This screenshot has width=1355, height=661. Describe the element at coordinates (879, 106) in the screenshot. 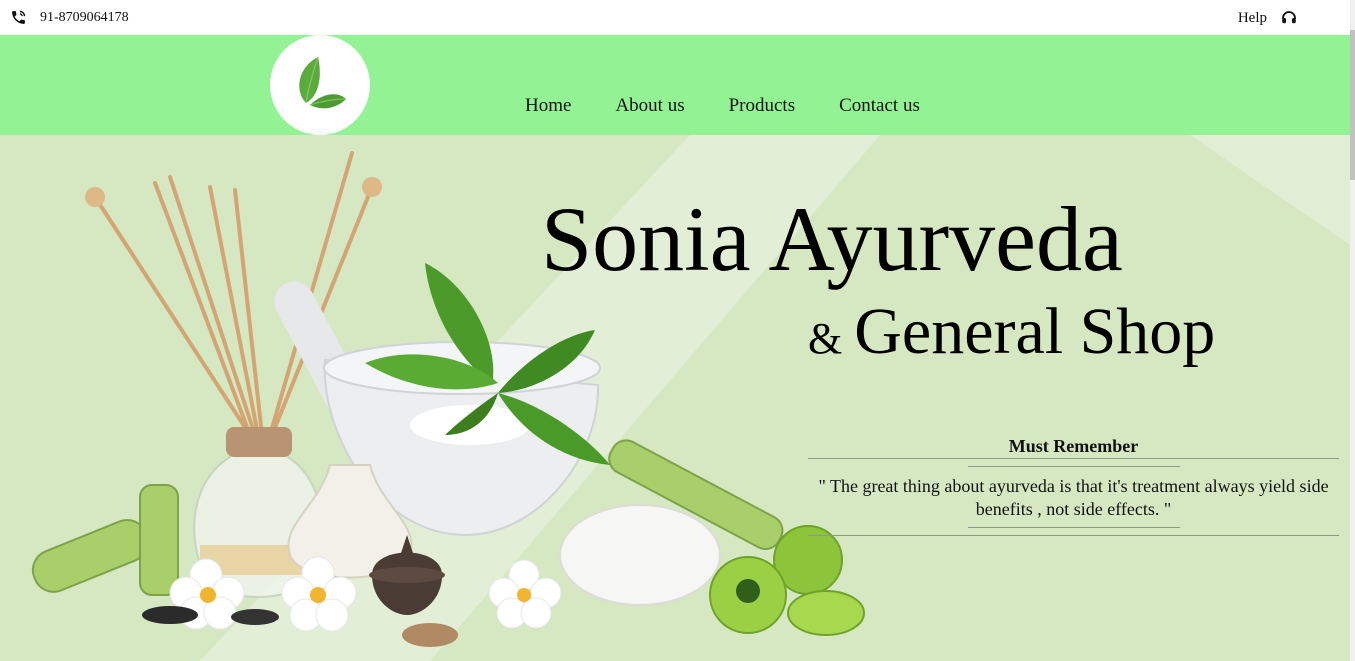

I see `nav-contact-us: Contact us` at that location.